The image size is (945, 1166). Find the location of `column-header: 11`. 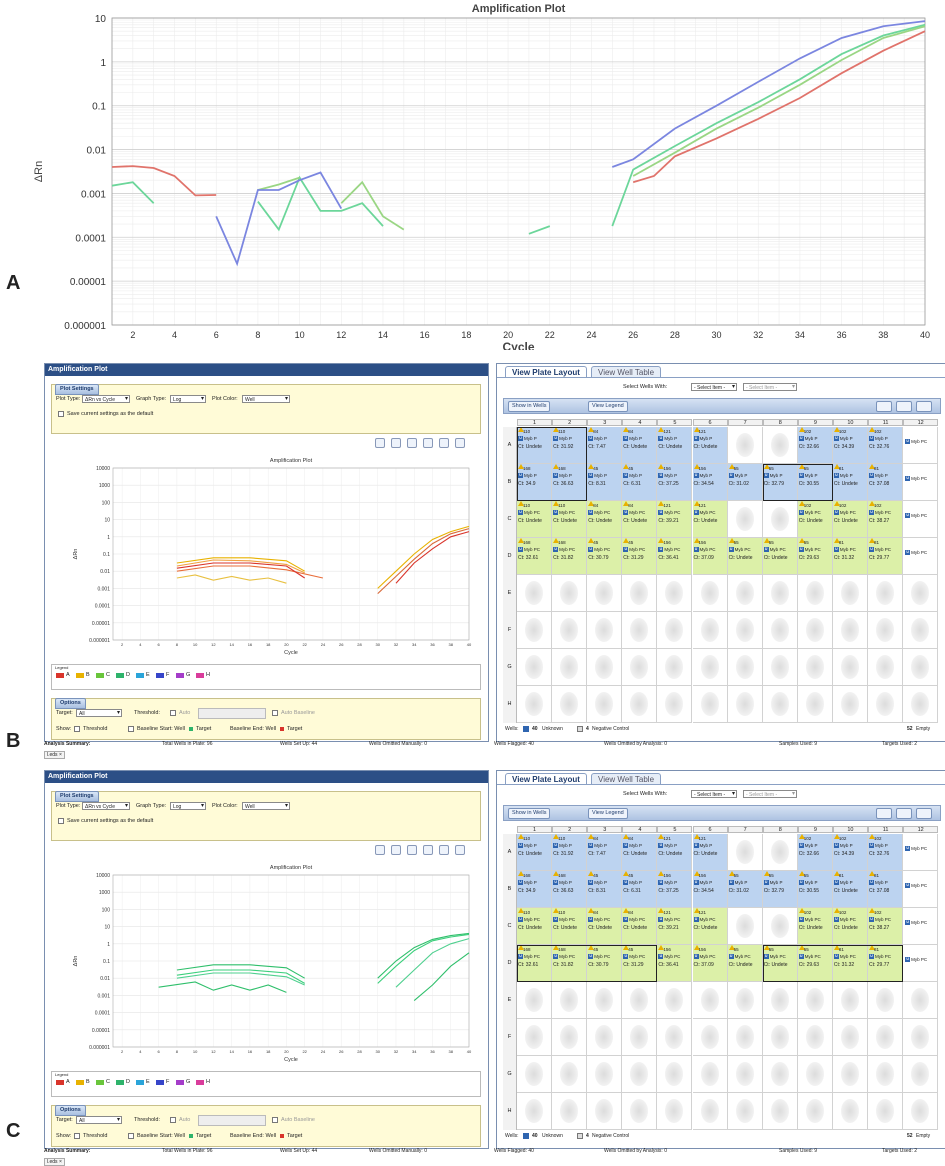

column-header: 11 is located at coordinates (886, 829).